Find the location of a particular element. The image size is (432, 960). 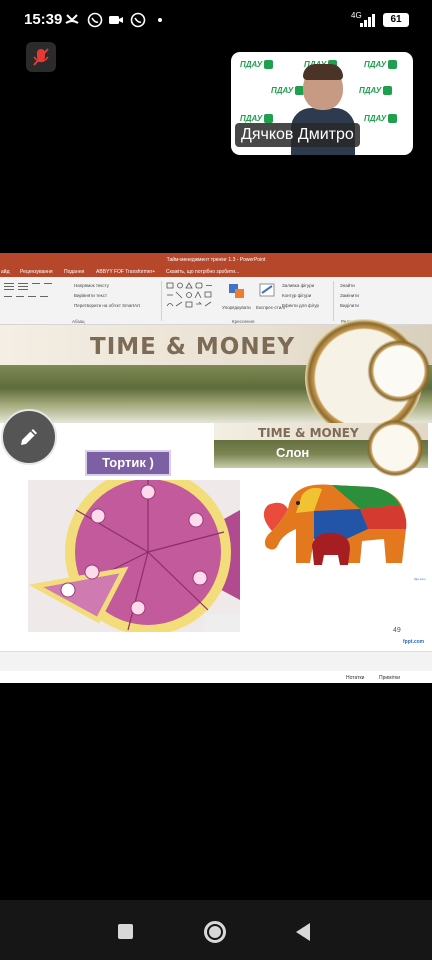

home-icon is located at coordinates (215, 932).